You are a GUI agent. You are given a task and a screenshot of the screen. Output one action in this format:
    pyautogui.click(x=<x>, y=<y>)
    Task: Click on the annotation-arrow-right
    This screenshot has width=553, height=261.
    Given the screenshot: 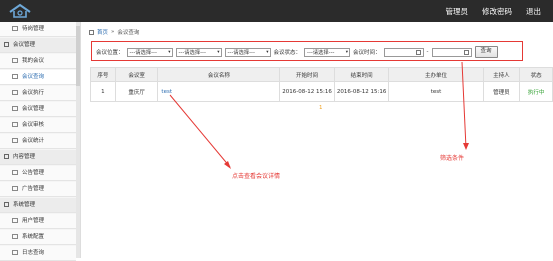 What is the action you would take?
    pyautogui.click(x=464, y=105)
    